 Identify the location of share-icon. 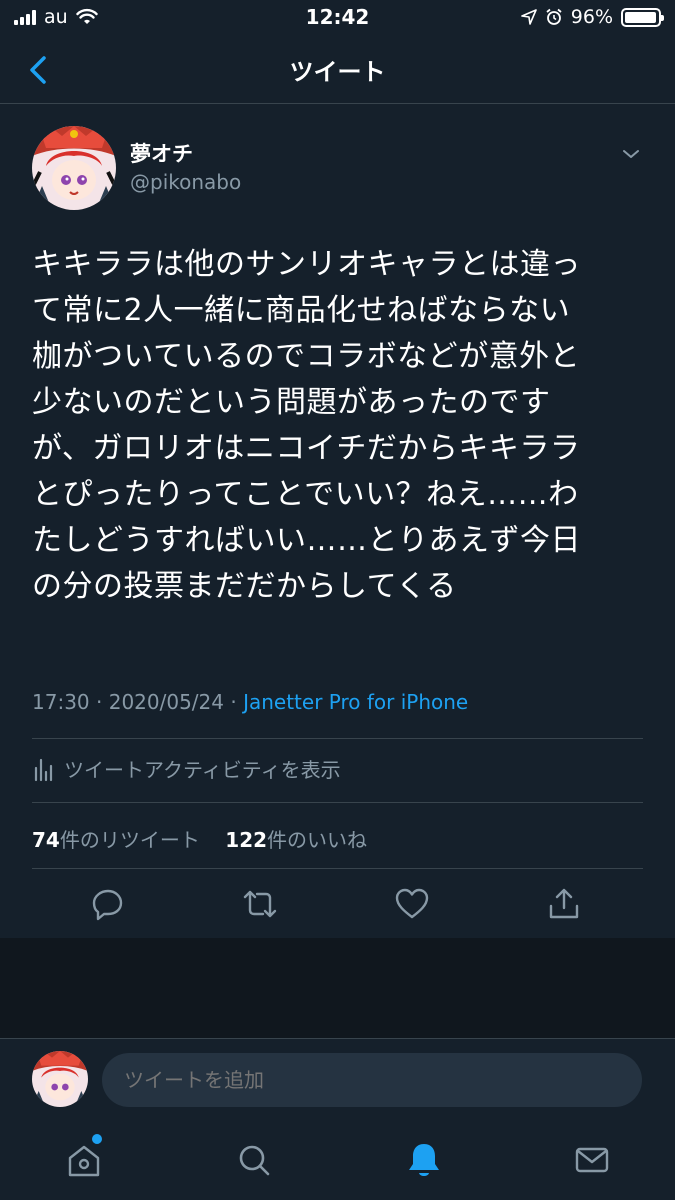
(564, 904).